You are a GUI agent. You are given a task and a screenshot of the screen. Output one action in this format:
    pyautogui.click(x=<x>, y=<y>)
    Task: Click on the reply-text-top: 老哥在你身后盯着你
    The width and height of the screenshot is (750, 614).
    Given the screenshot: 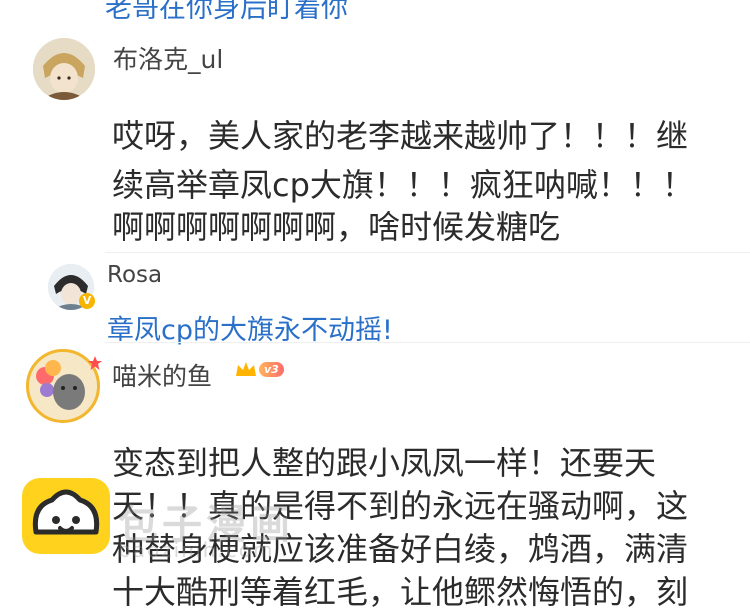 What is the action you would take?
    pyautogui.click(x=226, y=12)
    